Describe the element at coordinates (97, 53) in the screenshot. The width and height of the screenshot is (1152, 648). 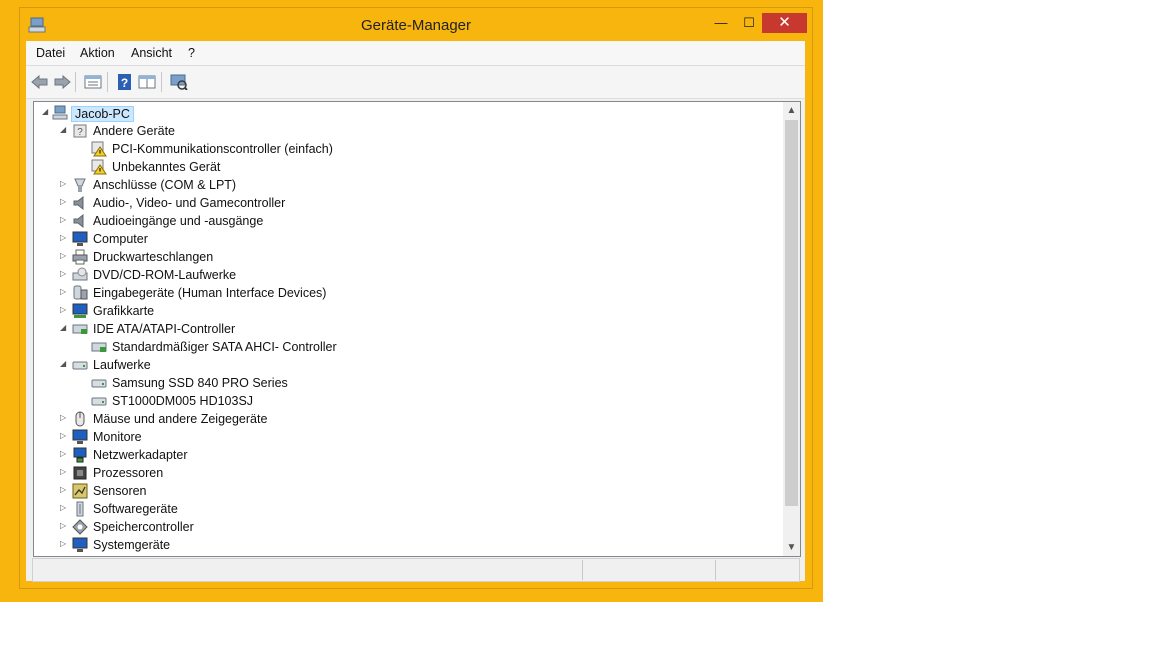
I see `menu-aktion: Aktion` at that location.